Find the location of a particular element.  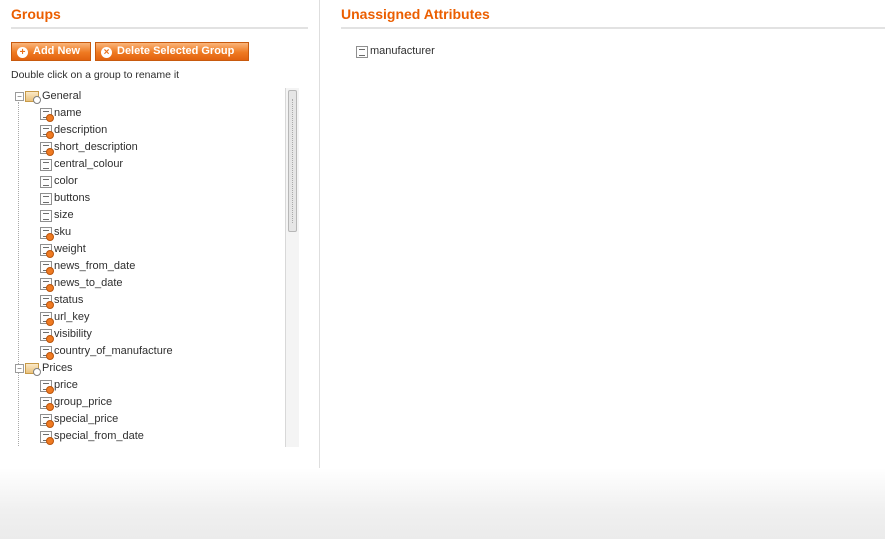

tree-attribute-label: short_description is located at coordinates (96, 147).